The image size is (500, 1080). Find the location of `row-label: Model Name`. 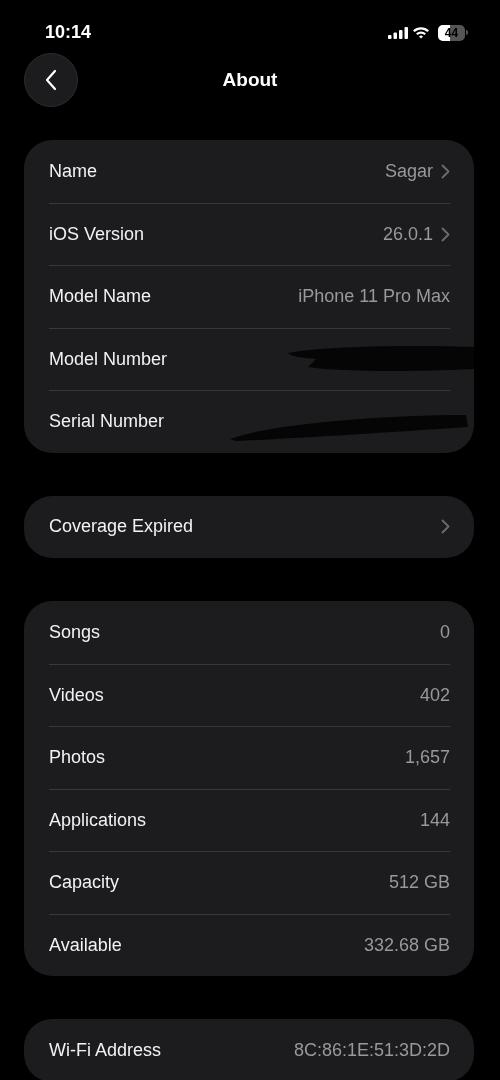

row-label: Model Name is located at coordinates (100, 297).